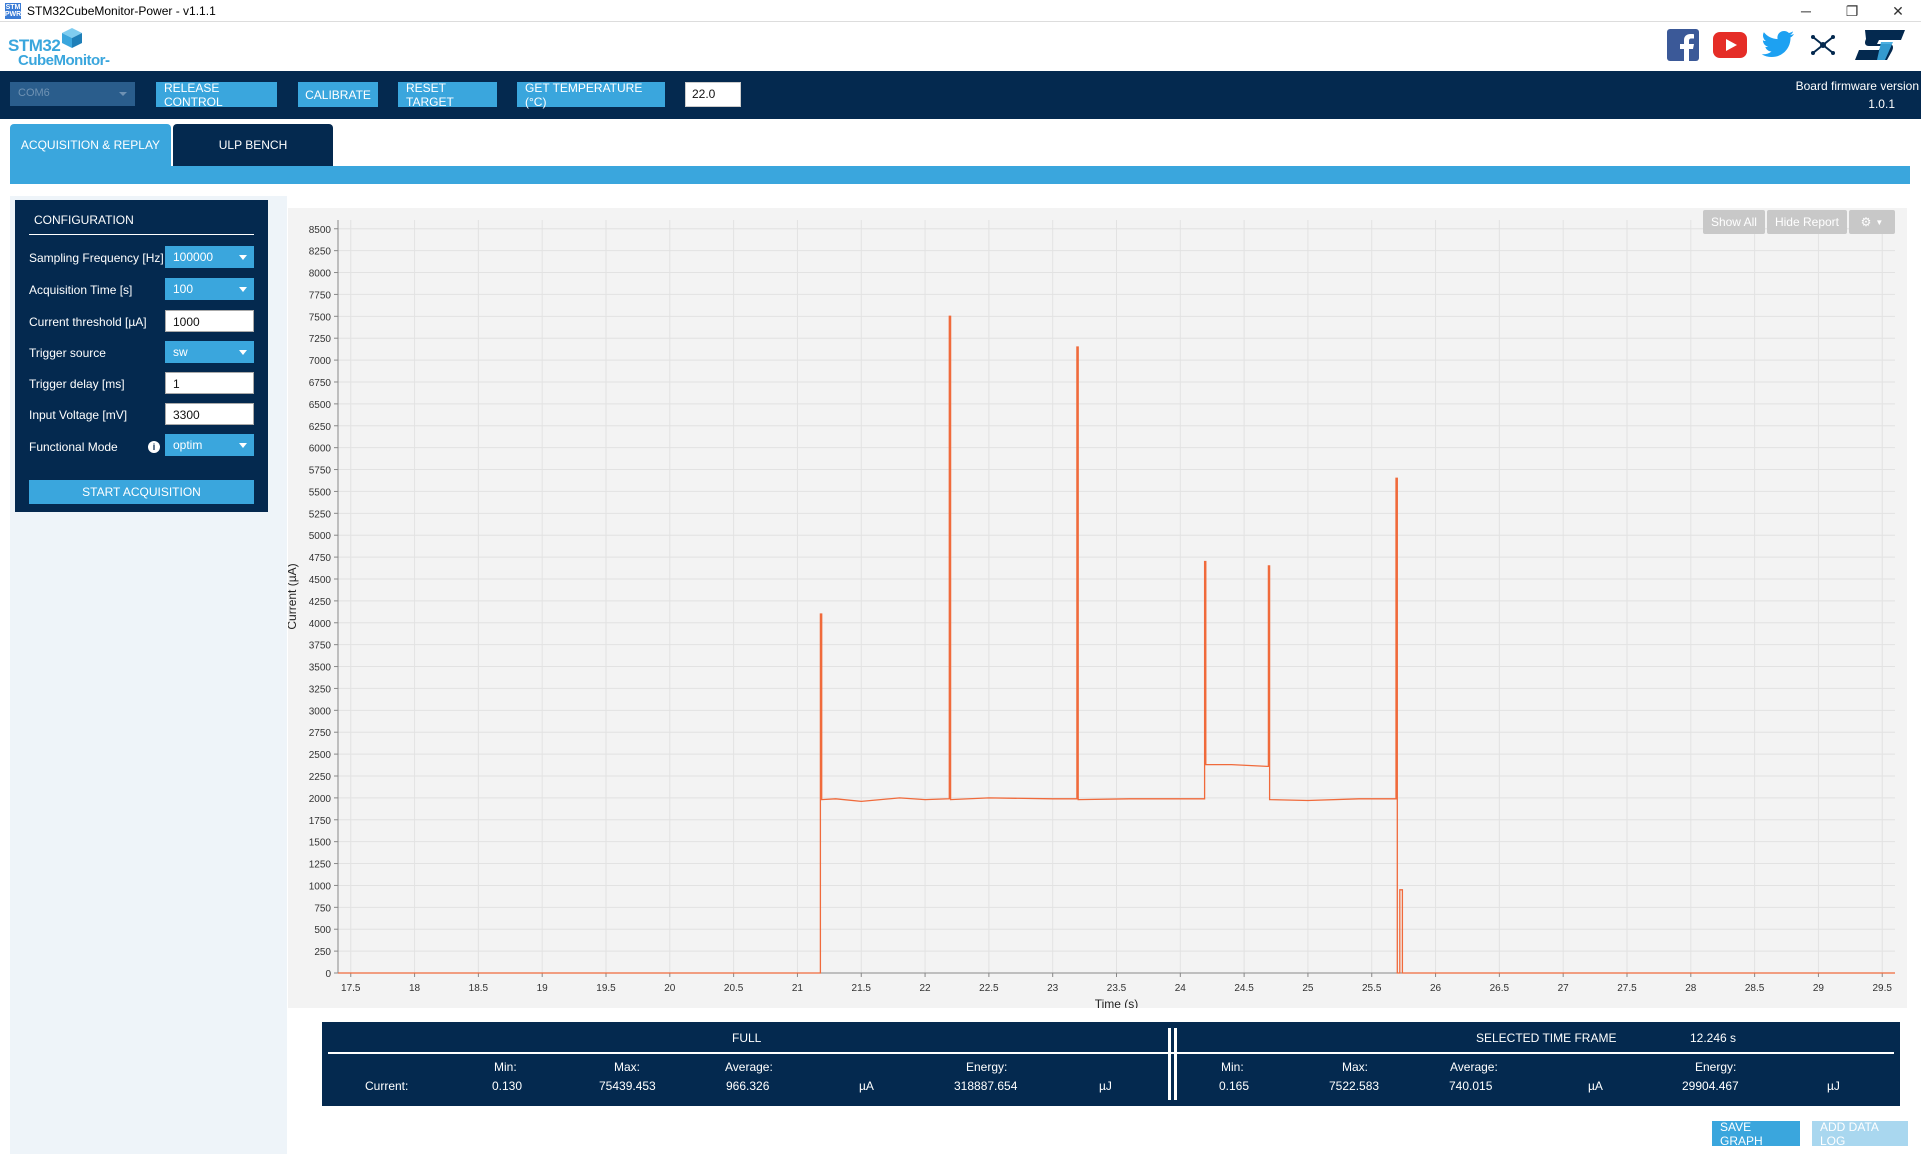 The image size is (1921, 1161). Describe the element at coordinates (209, 321) in the screenshot. I see `current-threshold-field: 1000` at that location.